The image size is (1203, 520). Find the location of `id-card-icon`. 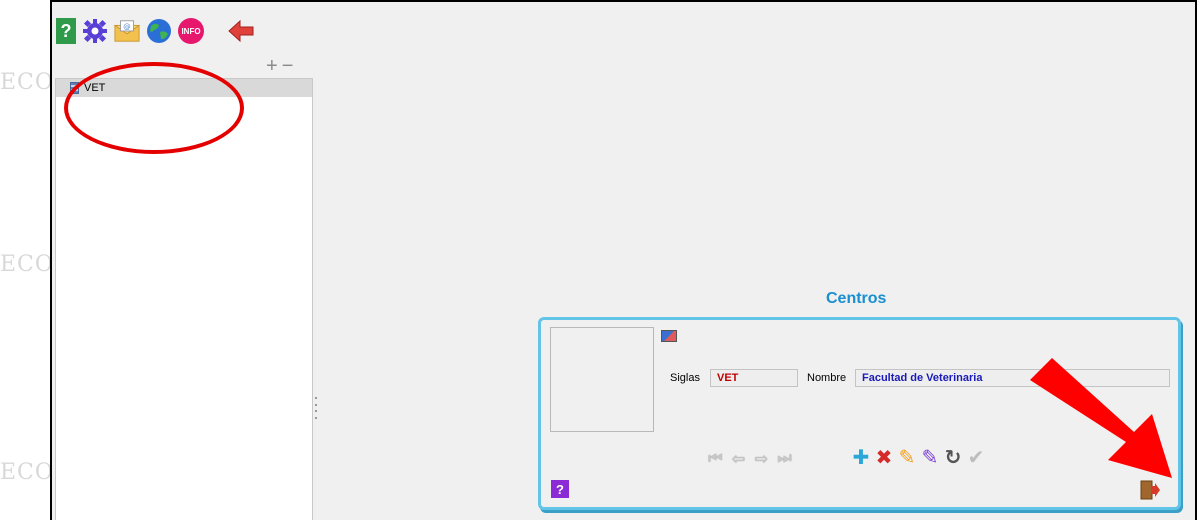

id-card-icon is located at coordinates (669, 336).